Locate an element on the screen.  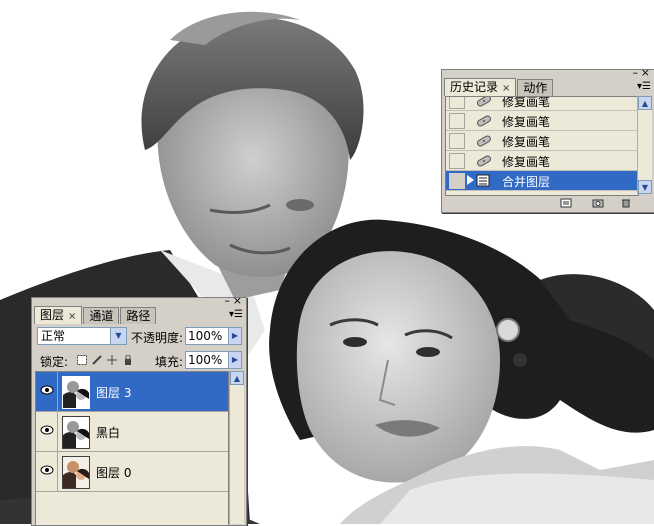
tab-paths: 路径 is located at coordinates (138, 315).